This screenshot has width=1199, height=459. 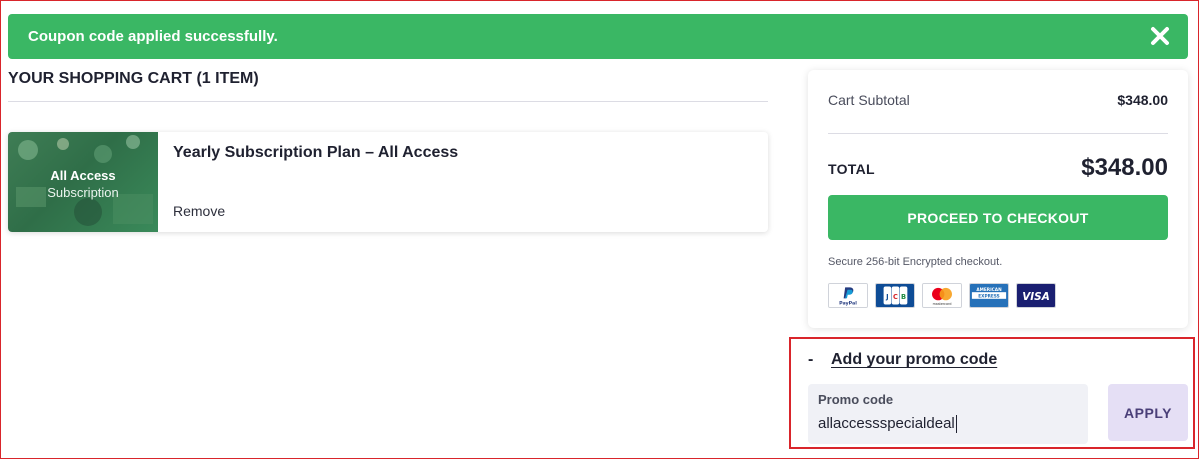 What do you see at coordinates (315, 153) in the screenshot?
I see `item-name: Yearly Subscription Plan – All Access` at bounding box center [315, 153].